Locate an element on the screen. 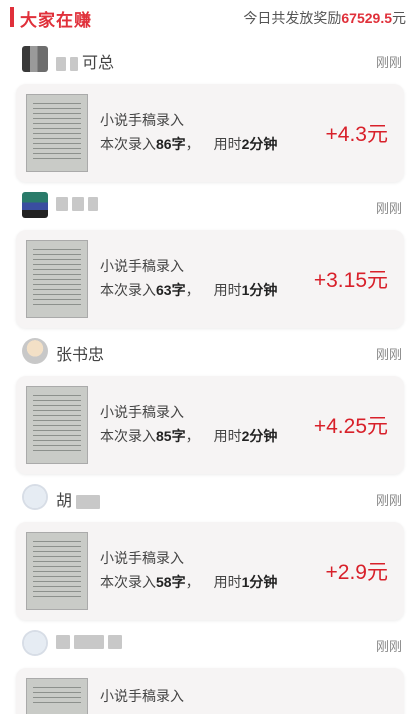  daily-reward-summary: 今日共发放奖励67529.5元 is located at coordinates (324, 18).